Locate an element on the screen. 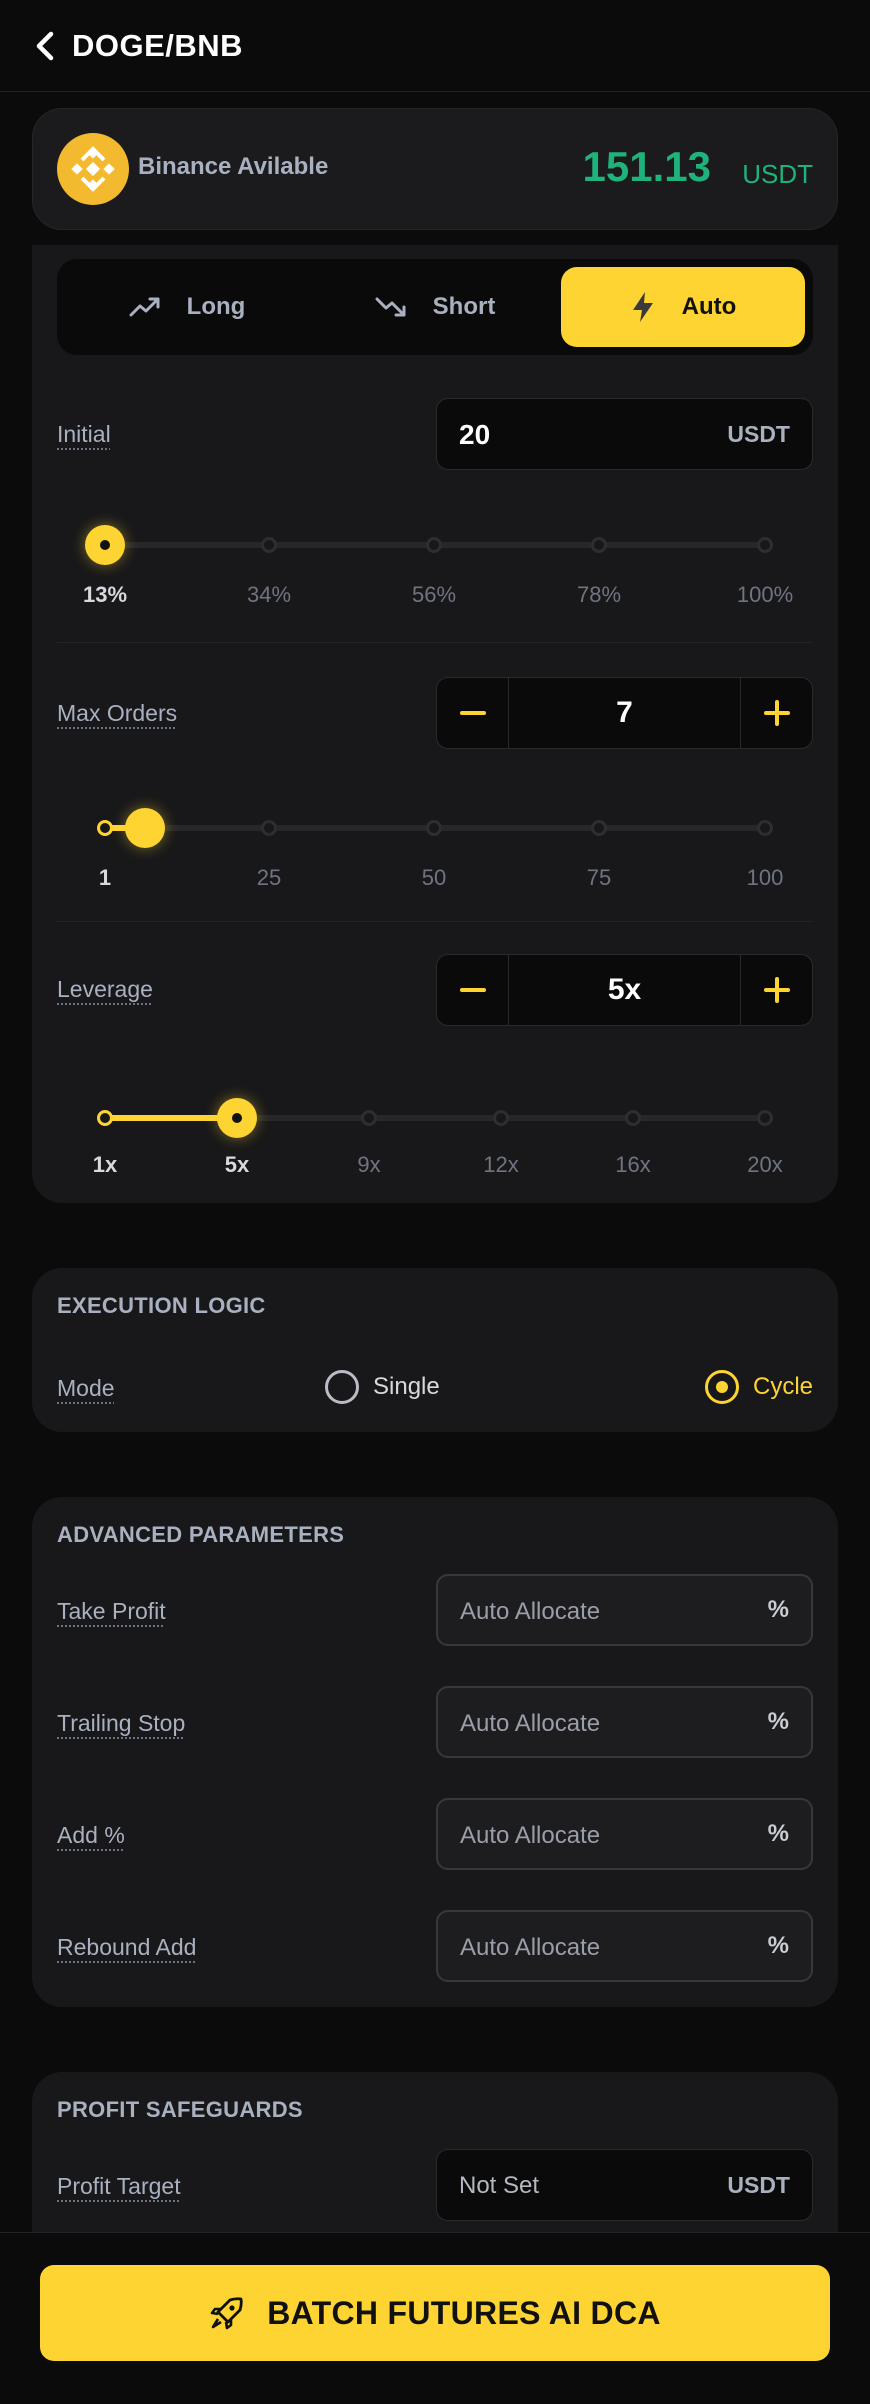  initial-amount-value: 20 is located at coordinates (475, 434).